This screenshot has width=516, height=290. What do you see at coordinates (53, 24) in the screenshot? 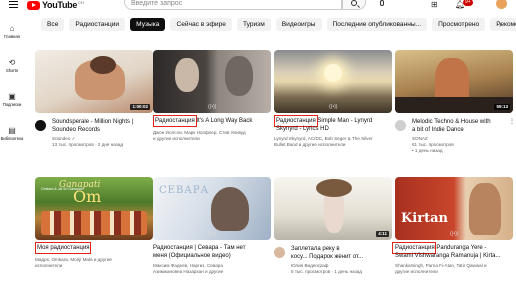
I see `chip-all: Все` at bounding box center [53, 24].